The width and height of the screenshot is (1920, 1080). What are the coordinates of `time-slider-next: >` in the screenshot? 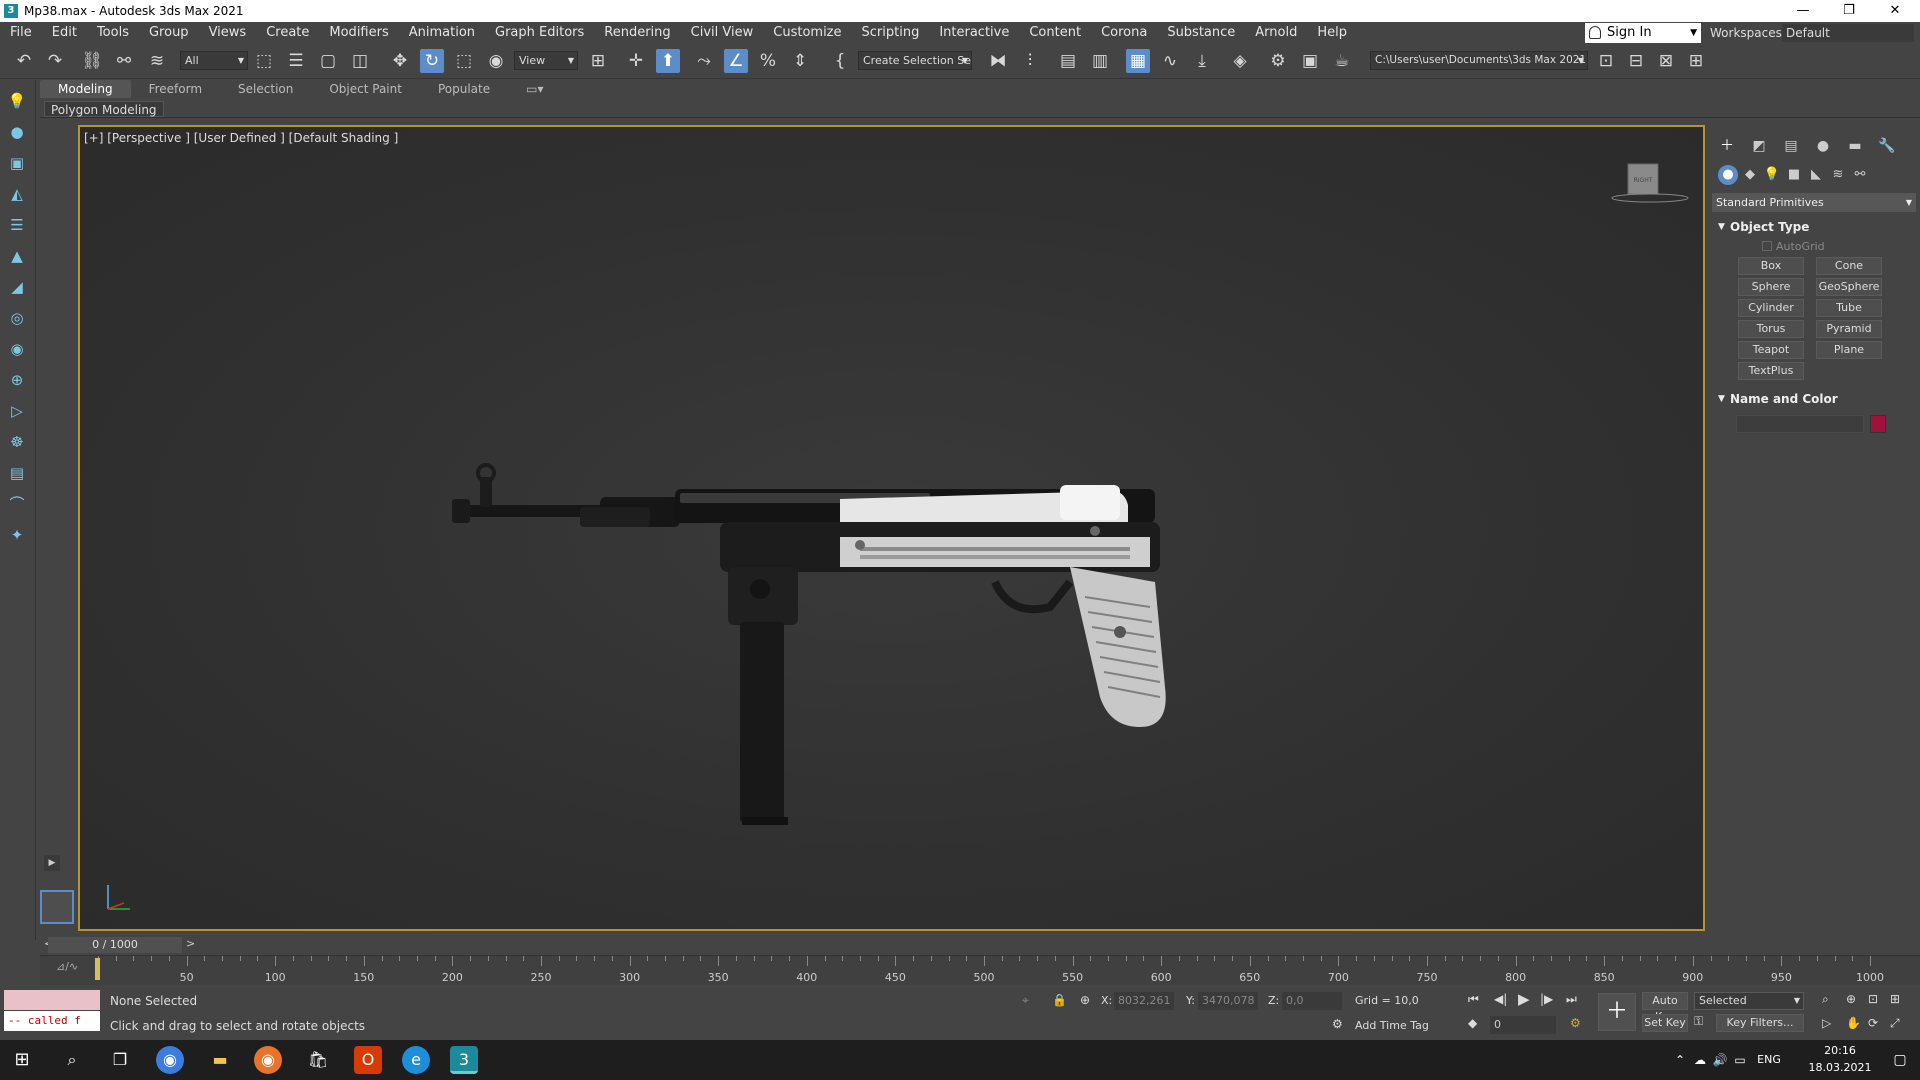 It's located at (190, 943).